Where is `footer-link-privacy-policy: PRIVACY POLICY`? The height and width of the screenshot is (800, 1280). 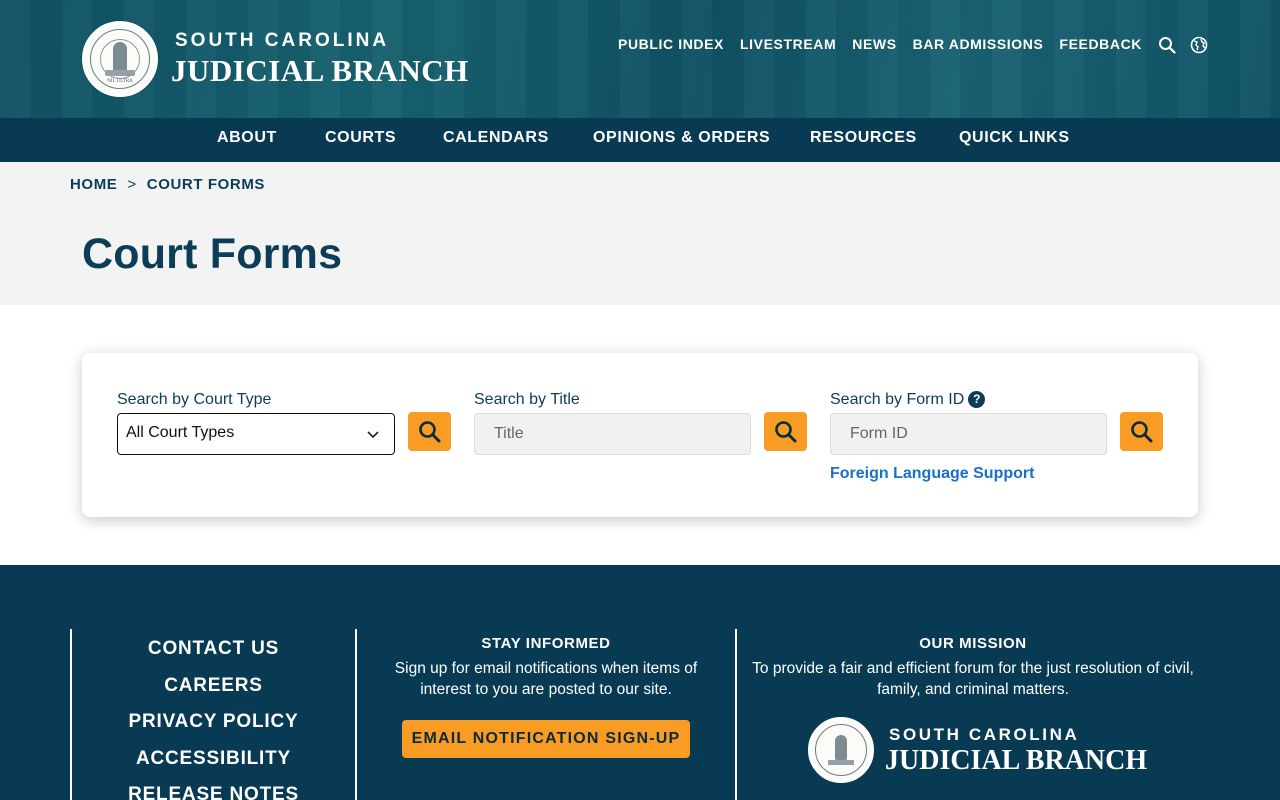 footer-link-privacy-policy: PRIVACY POLICY is located at coordinates (213, 728).